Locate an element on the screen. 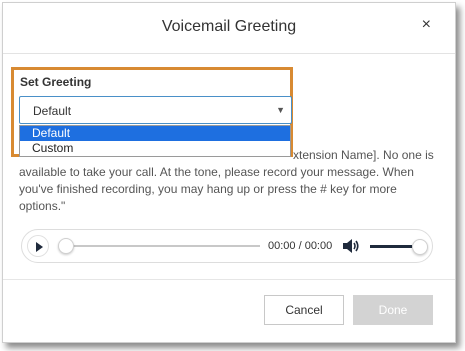 This screenshot has width=465, height=351. volume-handle is located at coordinates (420, 247).